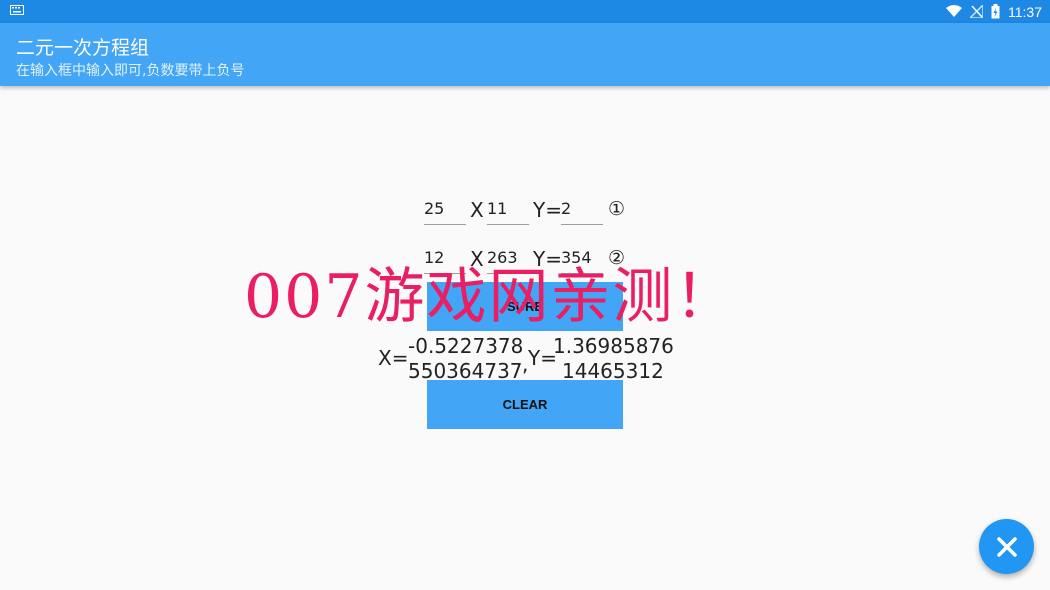 This screenshot has width=1050, height=590. I want to click on result-x-value-line1: -0.5227378, so click(466, 346).